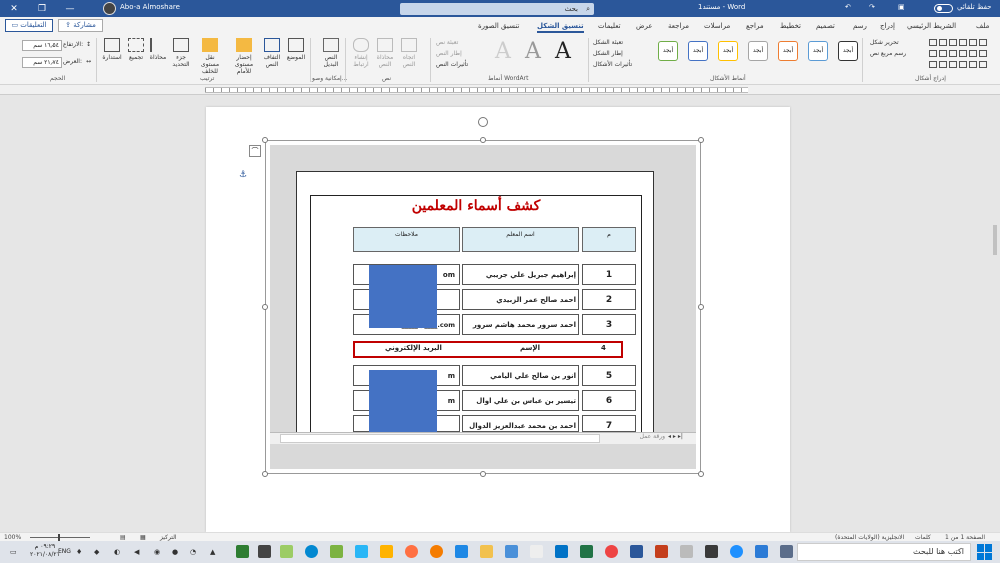  Describe the element at coordinates (561, 551) in the screenshot. I see `outlook-icon` at that location.